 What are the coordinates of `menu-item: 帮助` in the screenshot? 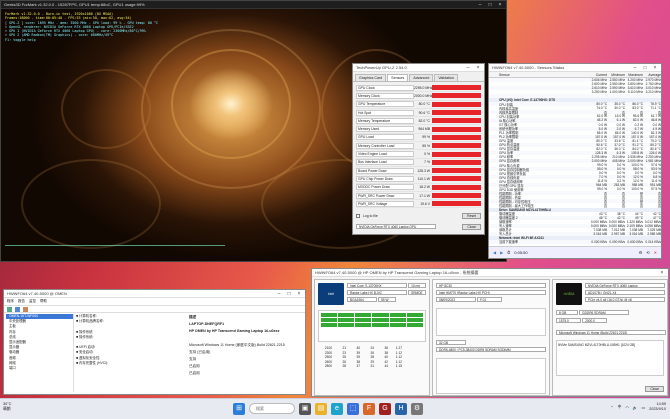 It's located at (43, 301).